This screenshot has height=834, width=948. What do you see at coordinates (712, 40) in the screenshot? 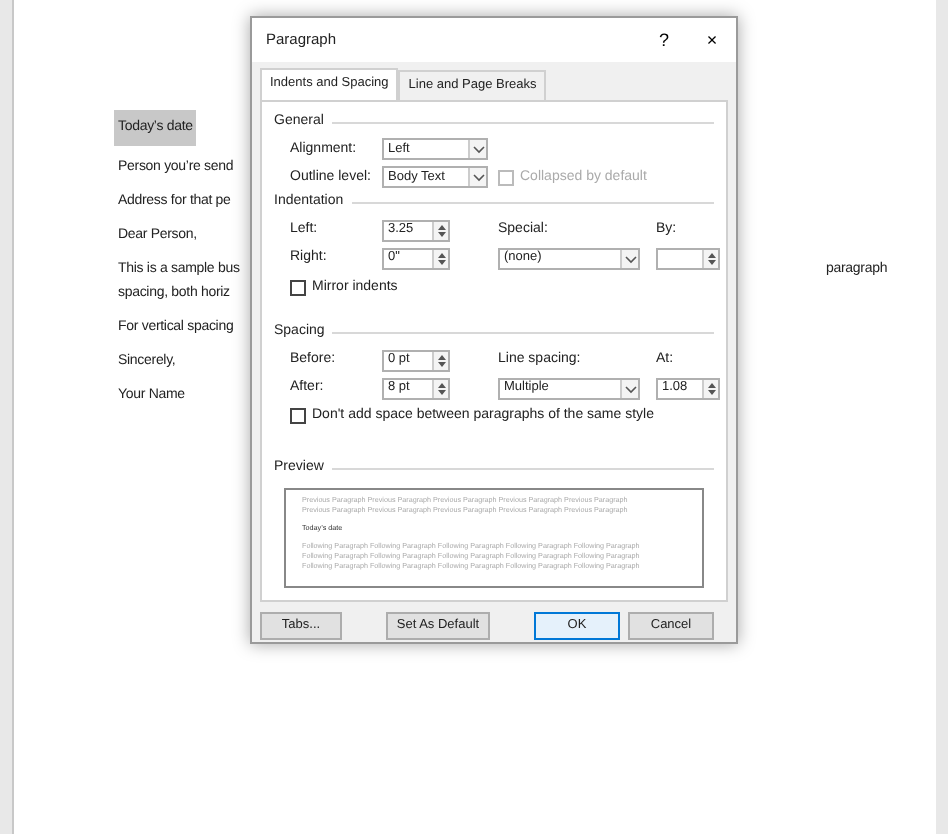
I see `close-button: ×` at bounding box center [712, 40].